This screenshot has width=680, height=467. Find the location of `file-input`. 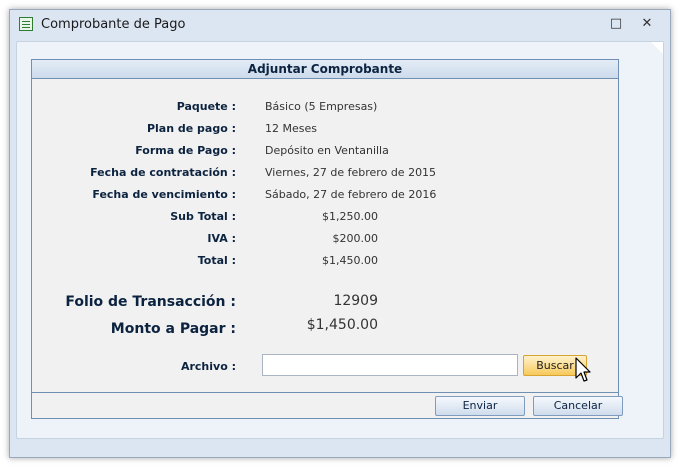

file-input is located at coordinates (390, 365).